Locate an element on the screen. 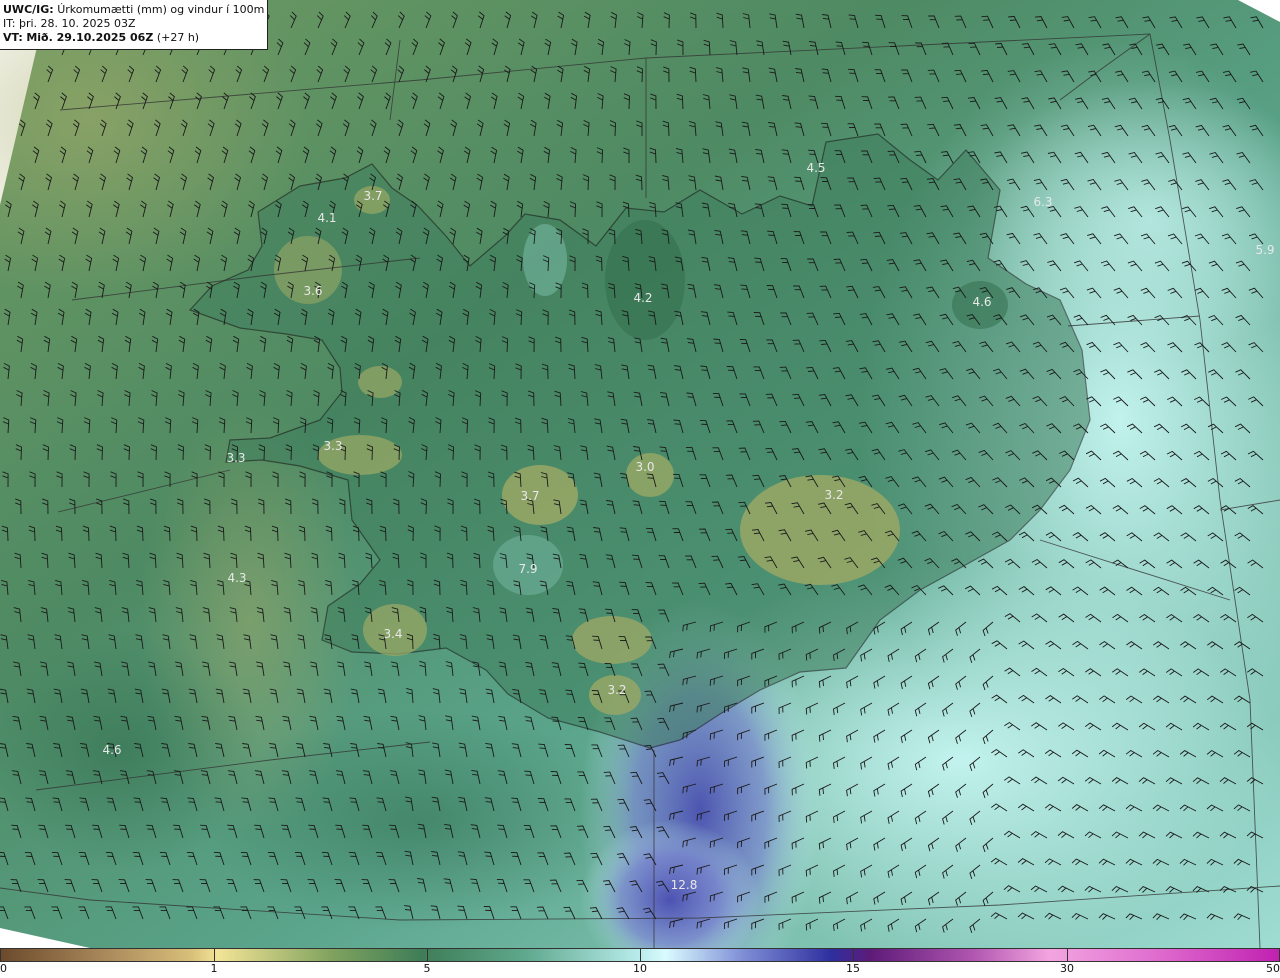 This screenshot has height=978, width=1280. init-time-label: IT: is located at coordinates (9, 23).